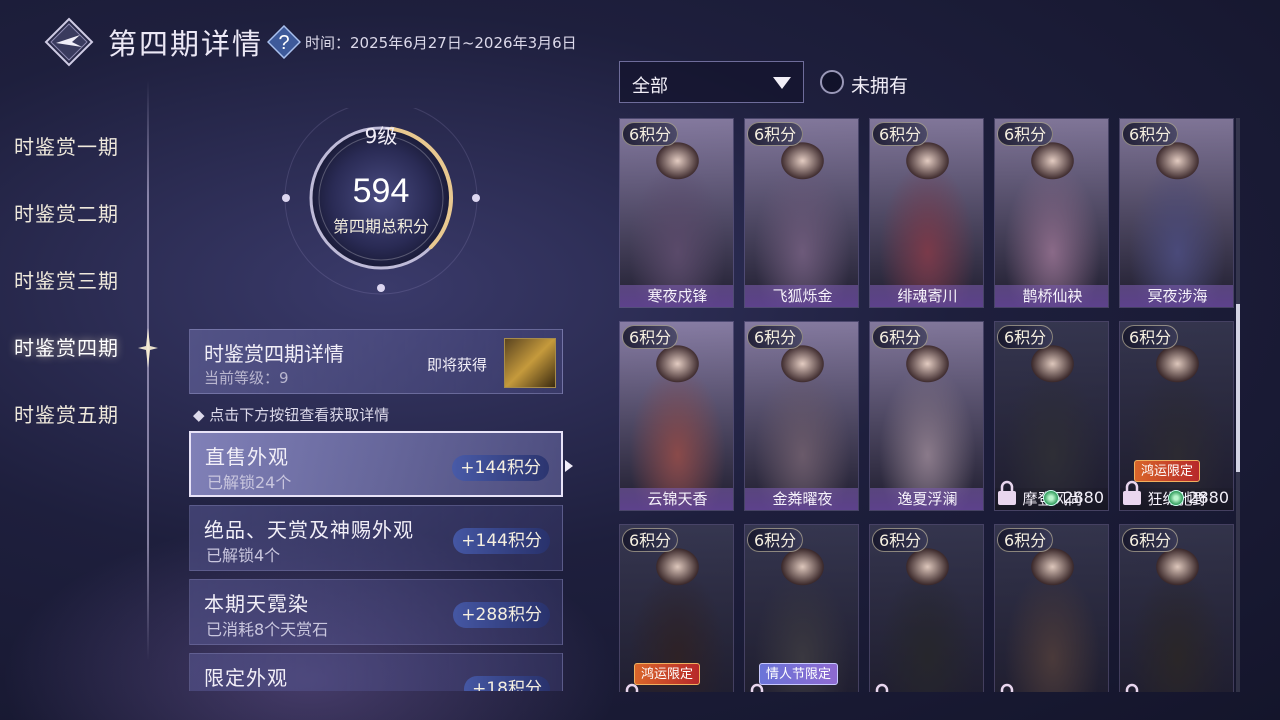 The width and height of the screenshot is (1280, 720). I want to click on outfit-card: 6积分 鹊桥仙袂, so click(1051, 213).